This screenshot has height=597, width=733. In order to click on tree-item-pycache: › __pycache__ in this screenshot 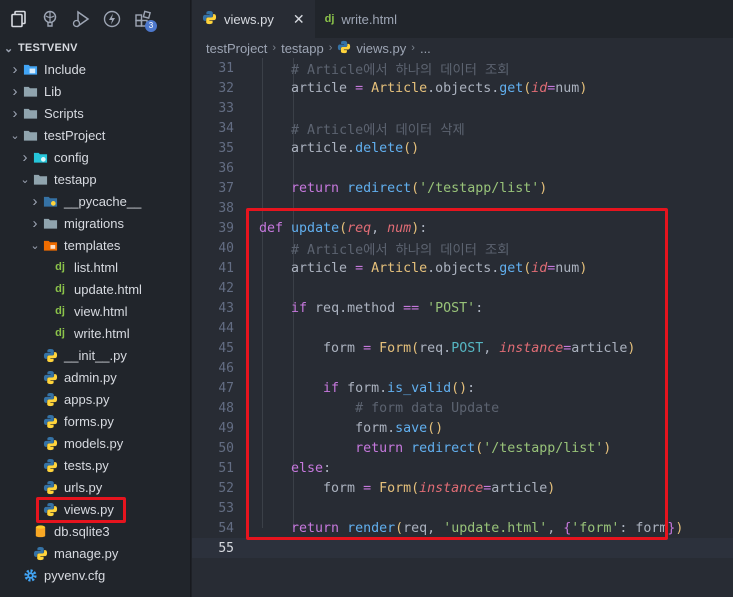, I will do `click(95, 201)`.